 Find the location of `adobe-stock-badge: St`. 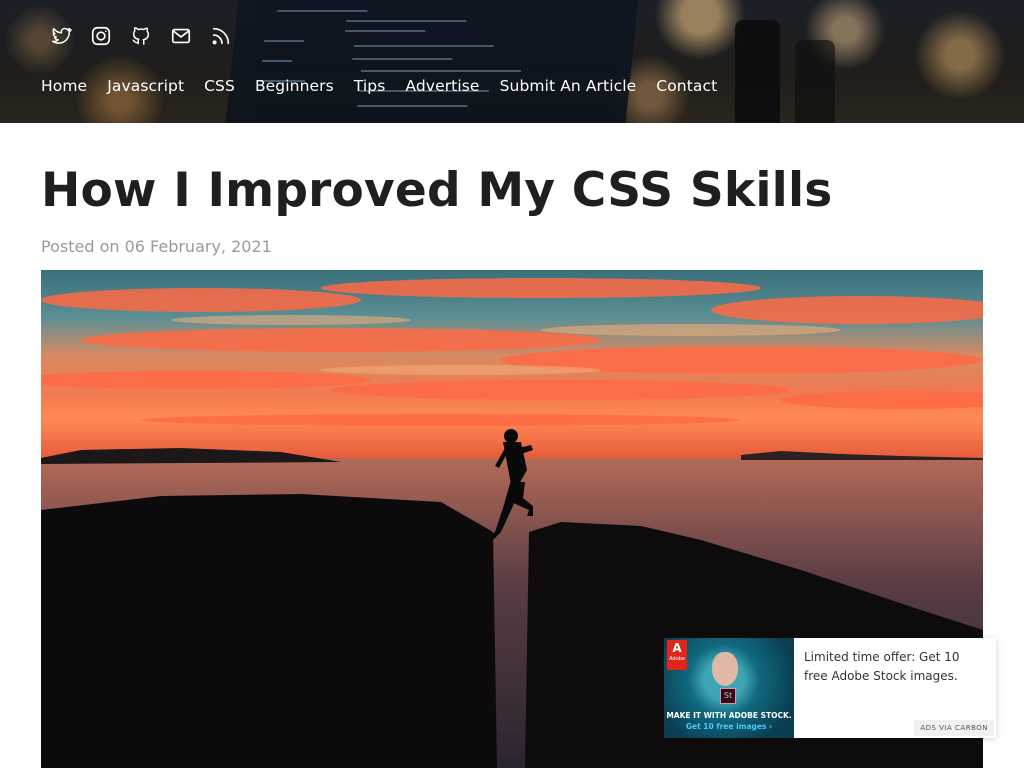

adobe-stock-badge: St is located at coordinates (728, 696).